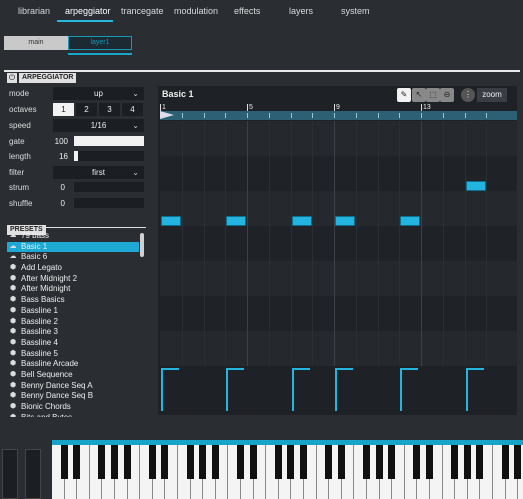 The image size is (523, 499). Describe the element at coordinates (63, 109) in the screenshot. I see `octave-button-1: 1` at that location.